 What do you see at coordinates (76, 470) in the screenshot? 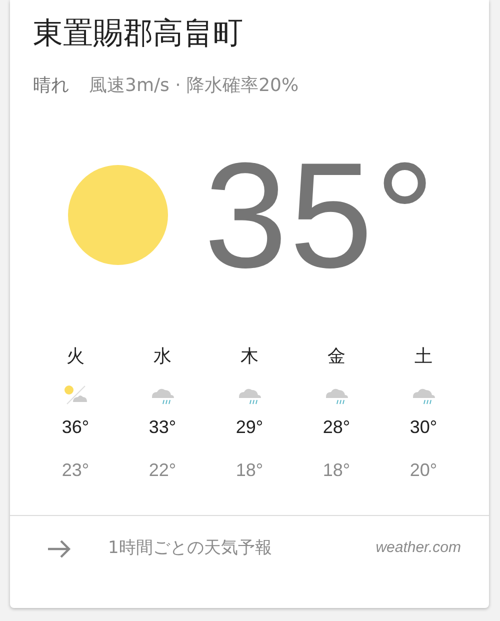
I see `low-temperature: 23°` at bounding box center [76, 470].